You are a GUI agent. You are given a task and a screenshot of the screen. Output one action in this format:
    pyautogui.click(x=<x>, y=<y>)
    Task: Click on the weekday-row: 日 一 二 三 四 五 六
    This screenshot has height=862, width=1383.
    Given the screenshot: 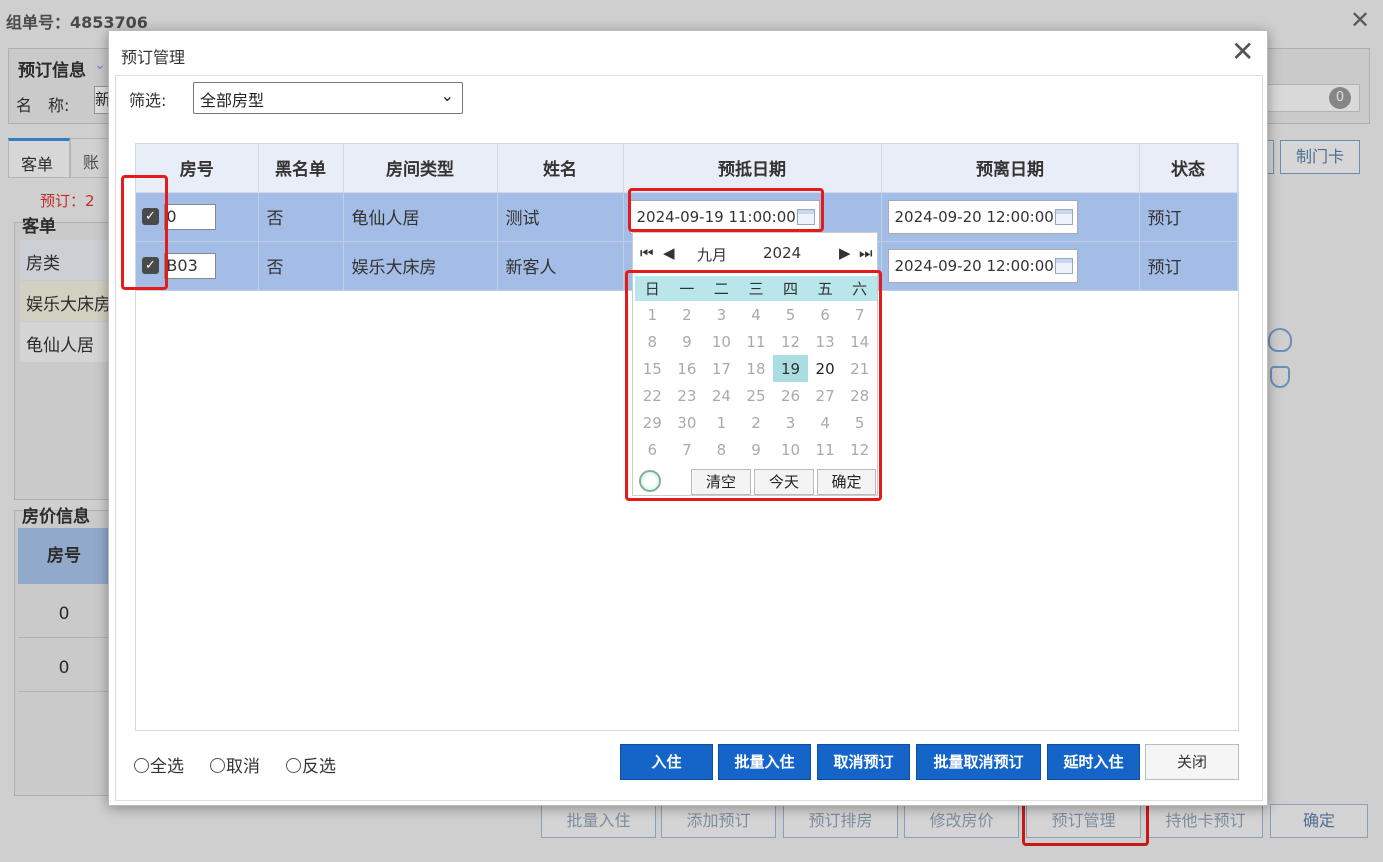 What is the action you would take?
    pyautogui.click(x=756, y=288)
    